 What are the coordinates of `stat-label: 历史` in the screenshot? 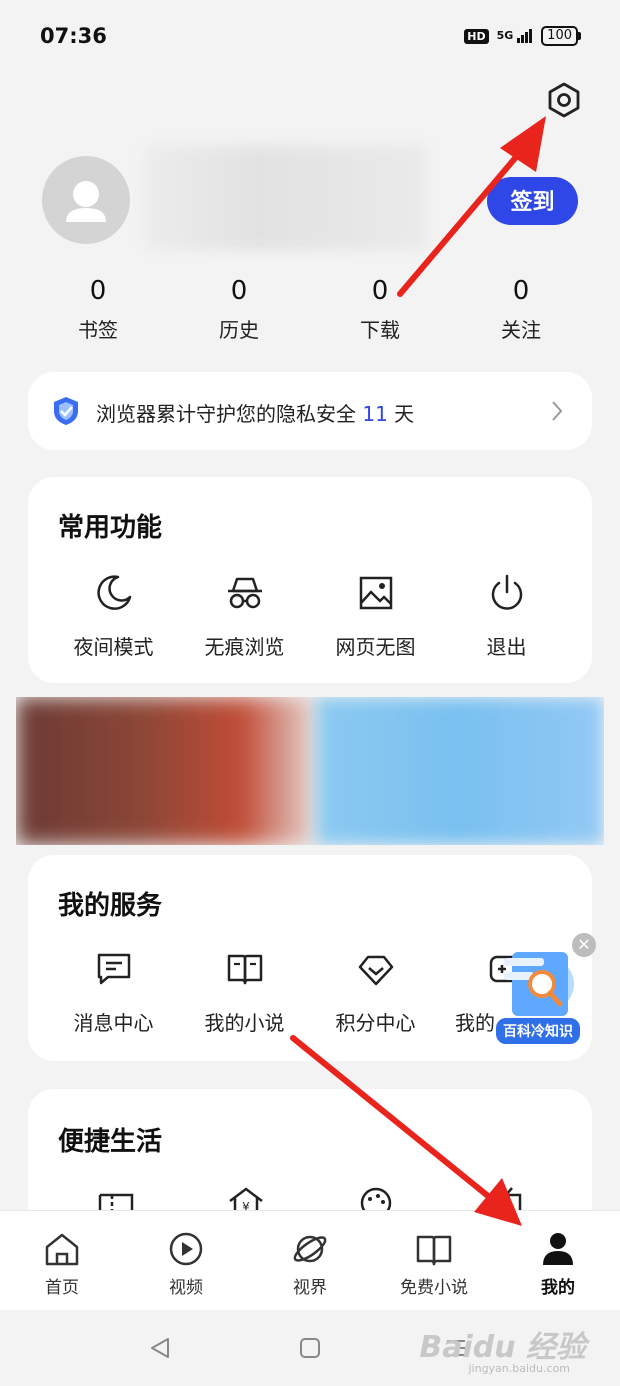 It's located at (239, 330).